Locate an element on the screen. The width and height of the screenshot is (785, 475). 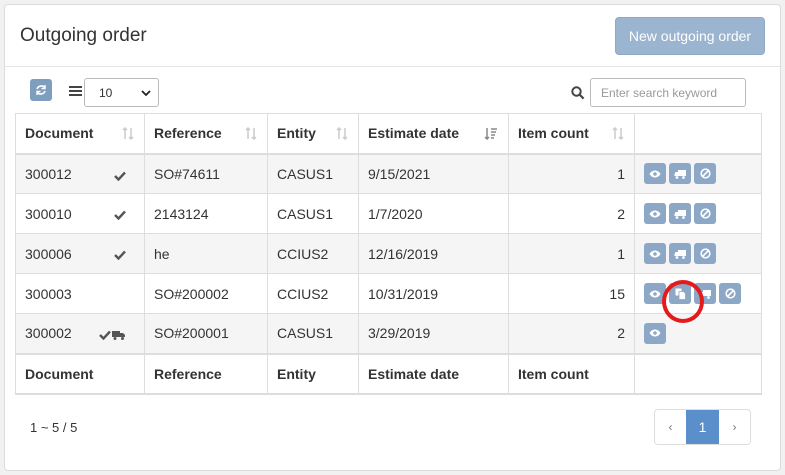
refresh-icon is located at coordinates (41, 90).